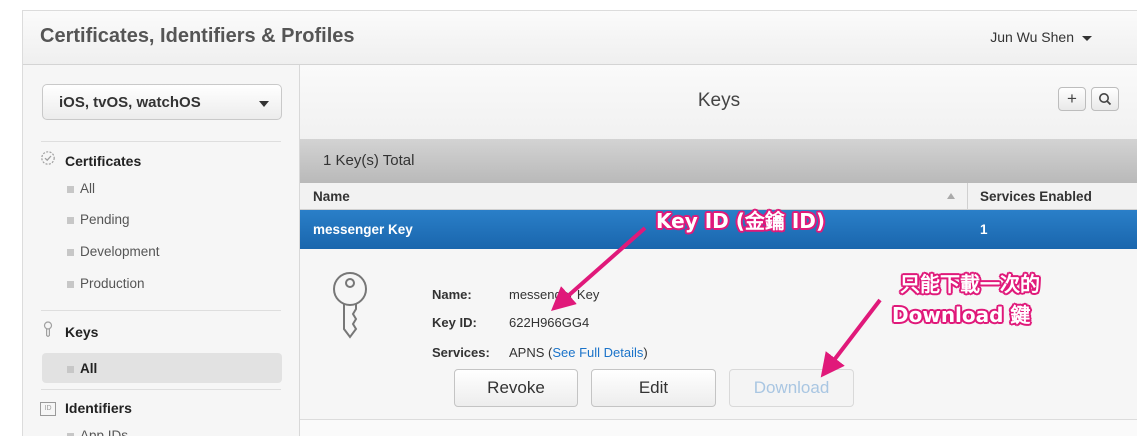 This screenshot has height=436, width=1137. I want to click on sidebar-item-certificates-all: All, so click(81, 188).